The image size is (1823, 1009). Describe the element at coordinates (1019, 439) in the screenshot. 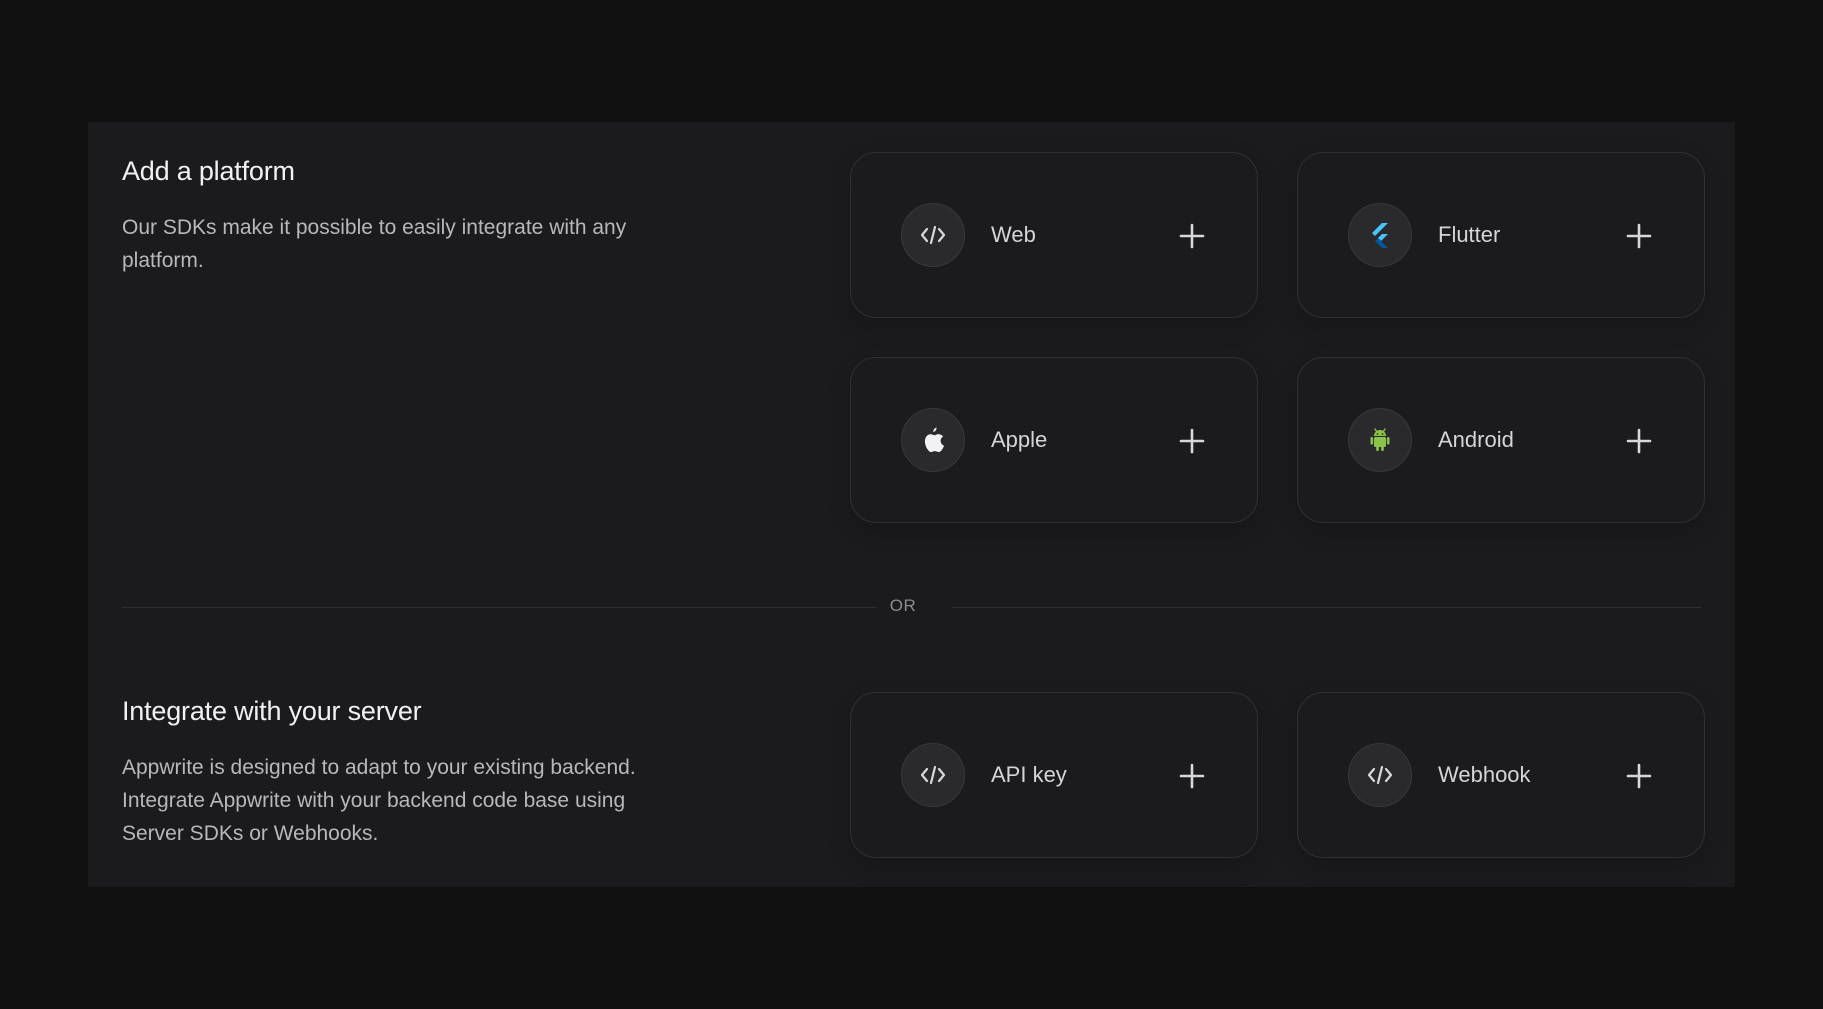

I see `card-label: Apple` at that location.